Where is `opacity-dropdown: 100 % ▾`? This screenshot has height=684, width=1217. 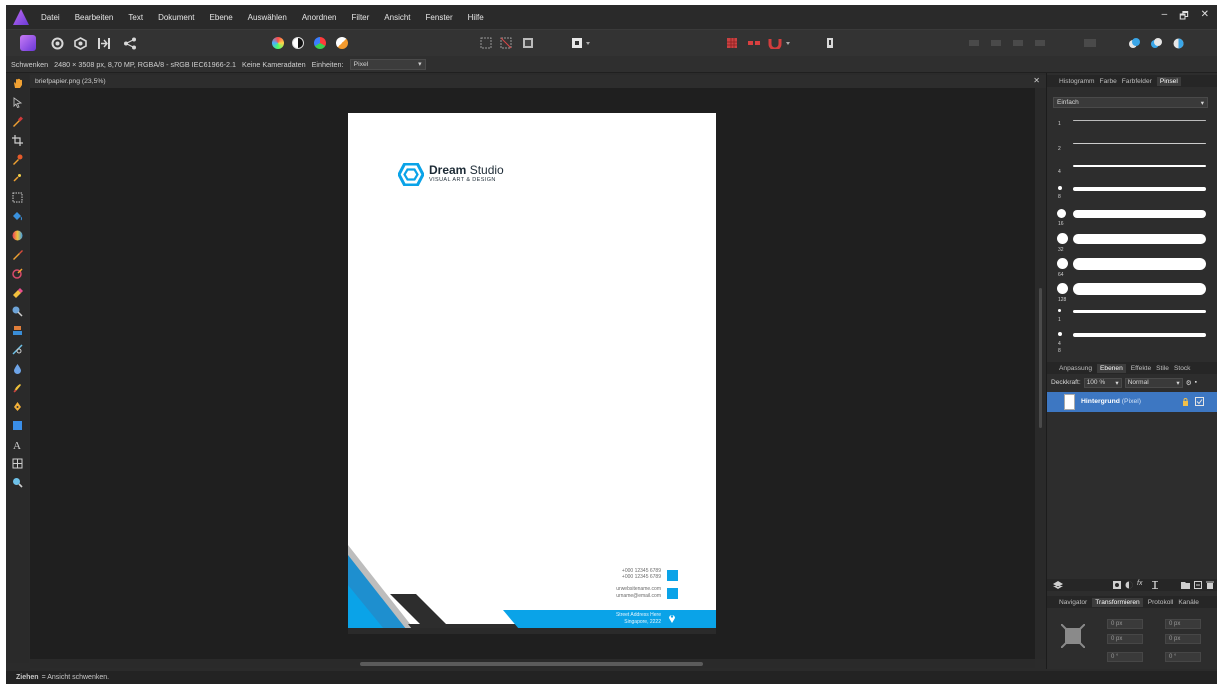 opacity-dropdown: 100 % ▾ is located at coordinates (1102, 382).